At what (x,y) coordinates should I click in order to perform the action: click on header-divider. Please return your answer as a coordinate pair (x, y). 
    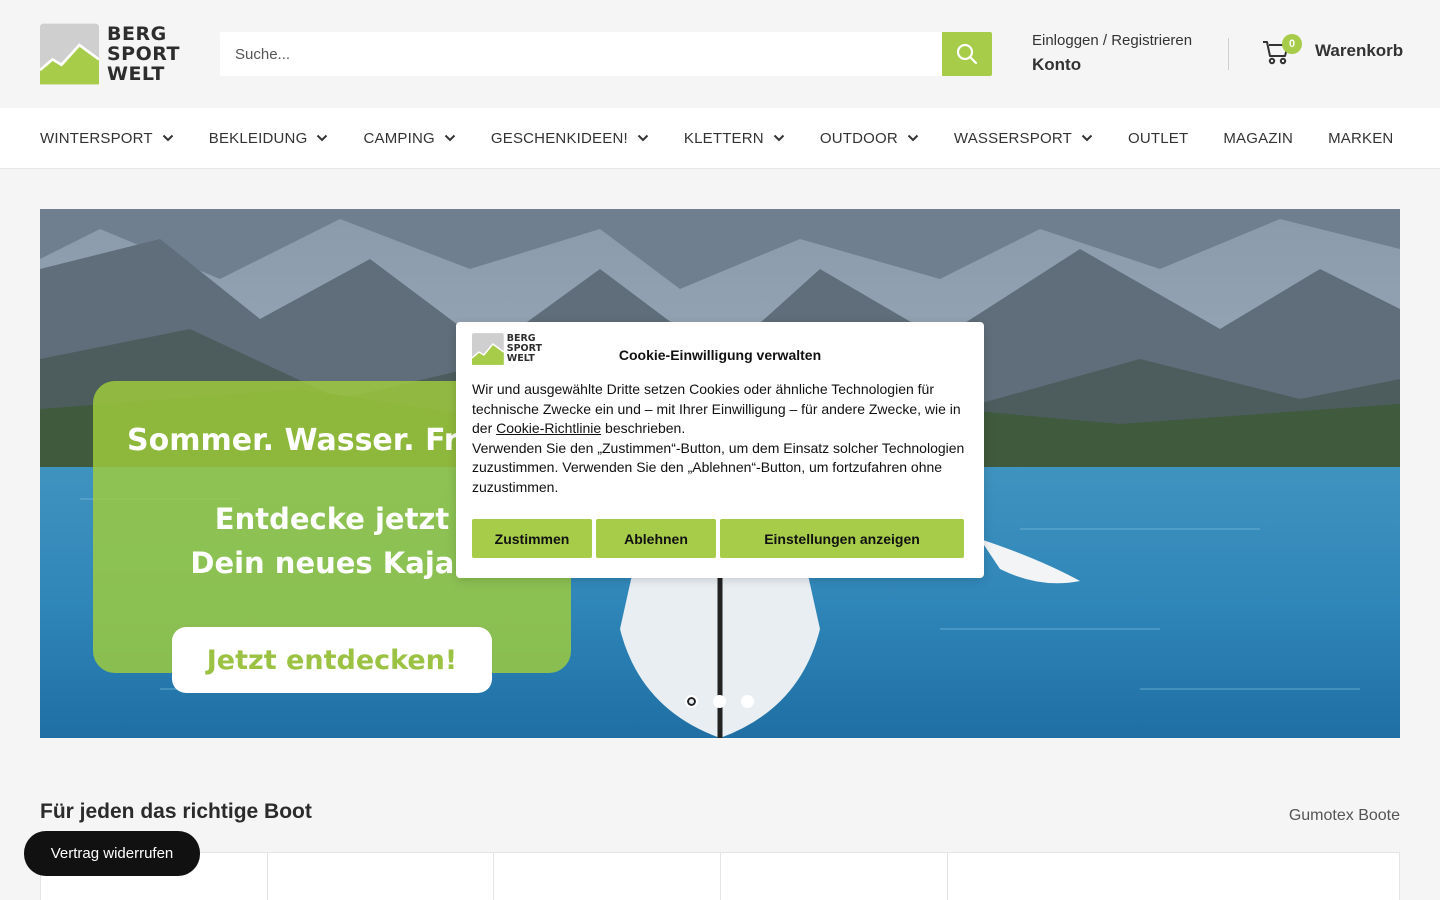
    Looking at the image, I should click on (1228, 54).